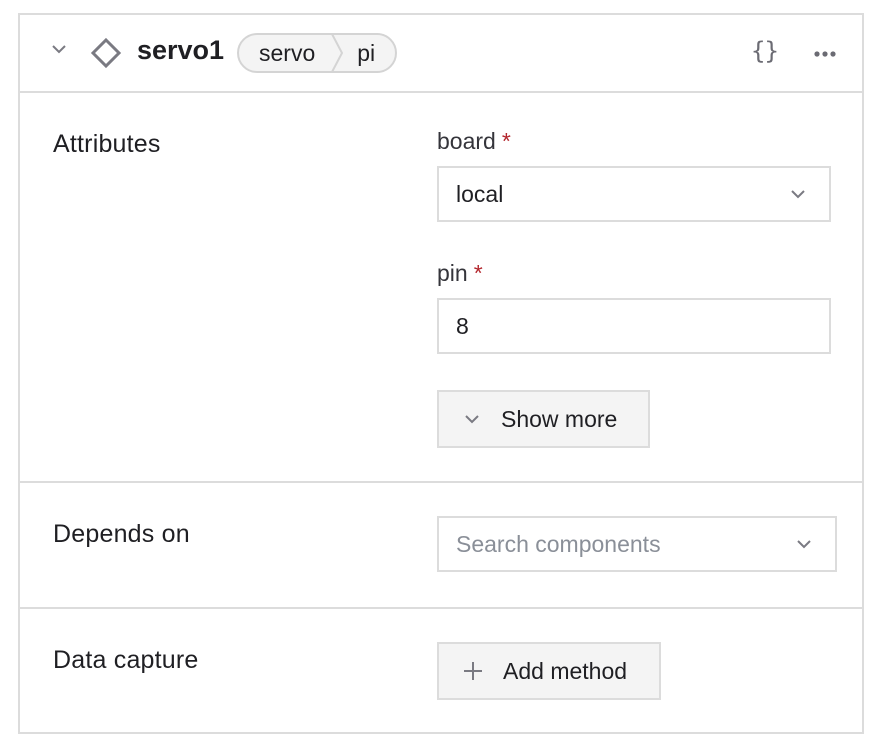 This screenshot has height=752, width=880. What do you see at coordinates (473, 671) in the screenshot?
I see `plus-icon` at bounding box center [473, 671].